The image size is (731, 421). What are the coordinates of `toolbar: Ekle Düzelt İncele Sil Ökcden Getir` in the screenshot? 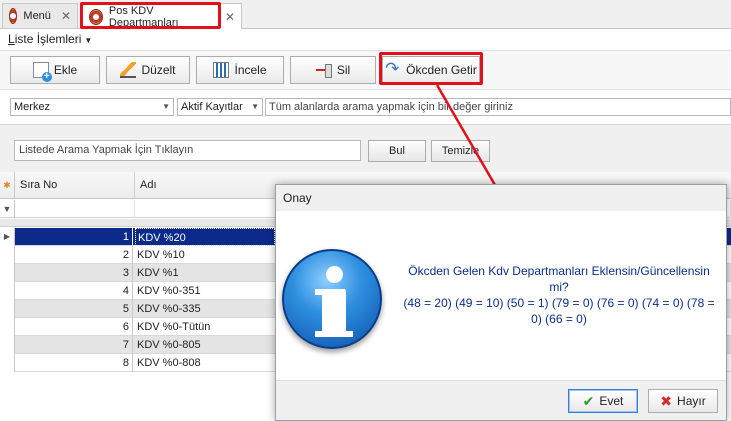 It's located at (365, 70).